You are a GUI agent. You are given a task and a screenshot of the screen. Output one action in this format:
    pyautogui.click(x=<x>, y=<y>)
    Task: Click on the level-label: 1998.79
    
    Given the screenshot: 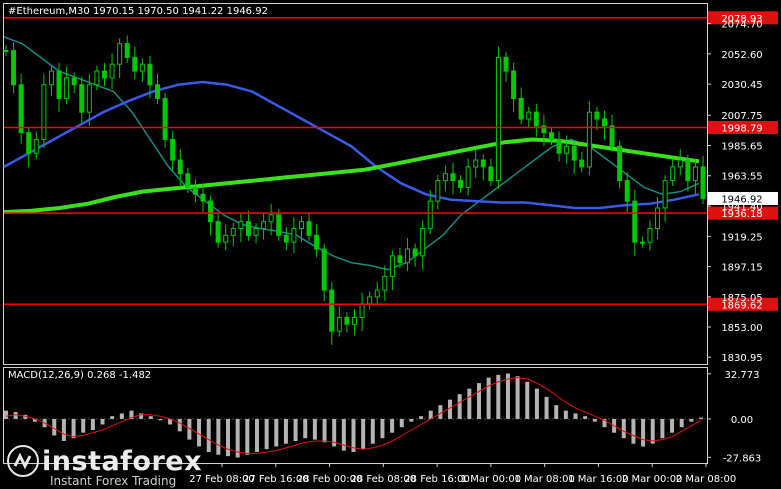 What is the action you would take?
    pyautogui.click(x=741, y=128)
    